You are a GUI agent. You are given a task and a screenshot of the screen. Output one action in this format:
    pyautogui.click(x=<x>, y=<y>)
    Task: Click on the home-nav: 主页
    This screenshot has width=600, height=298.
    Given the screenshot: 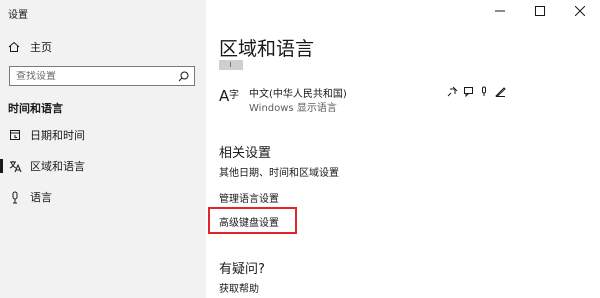 What is the action you would take?
    pyautogui.click(x=103, y=47)
    